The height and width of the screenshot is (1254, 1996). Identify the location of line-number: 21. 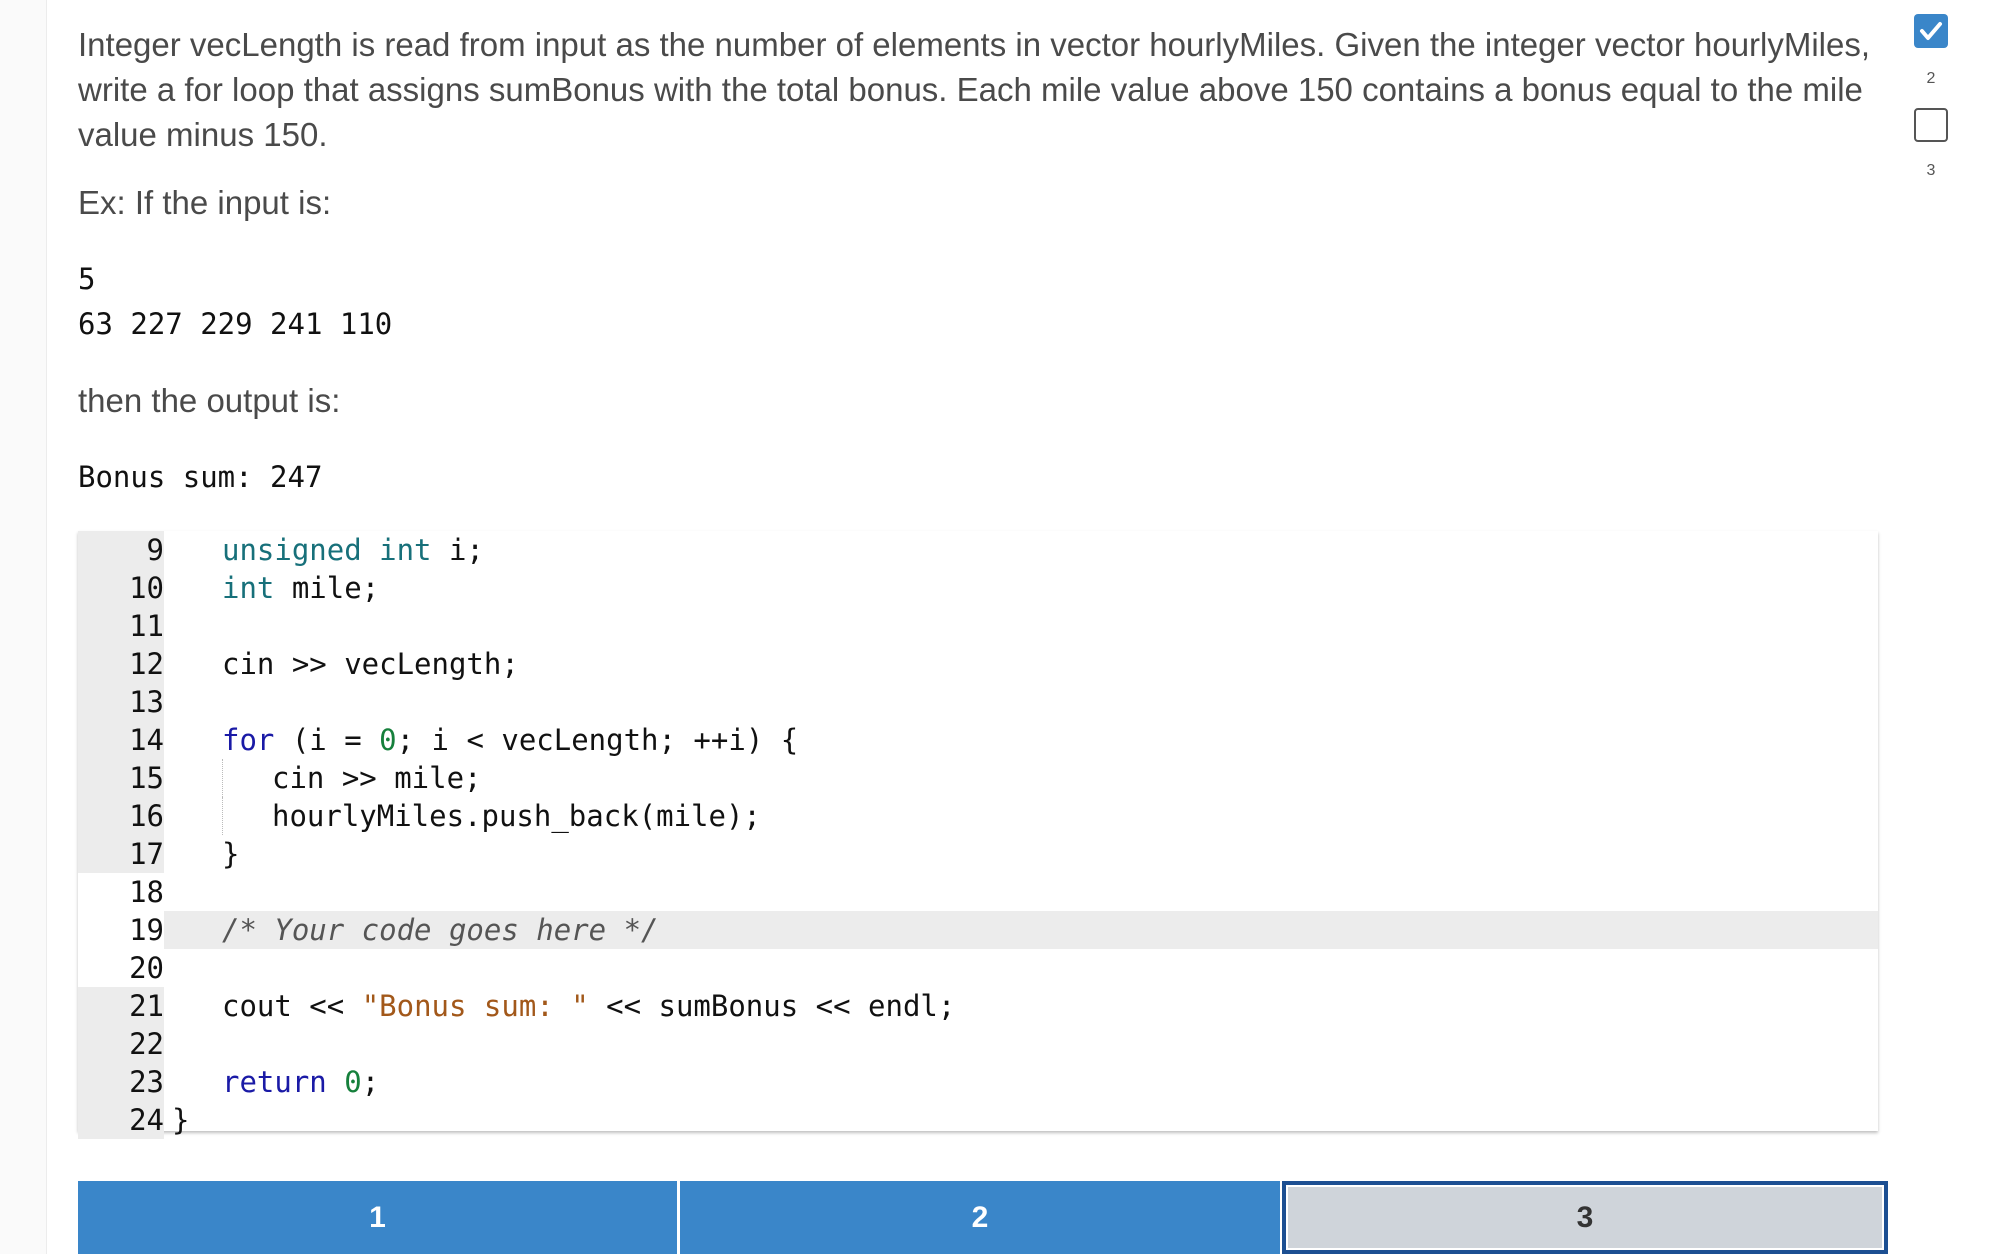
(121, 1006).